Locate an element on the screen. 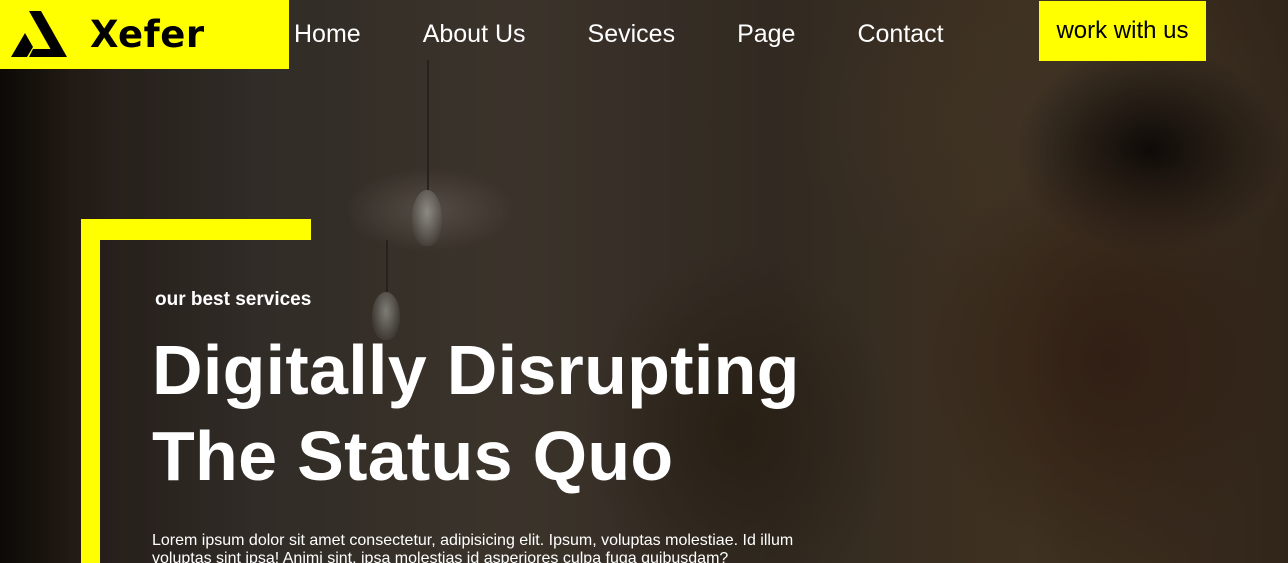 This screenshot has height=563, width=1288. accent-frame-top is located at coordinates (196, 229).